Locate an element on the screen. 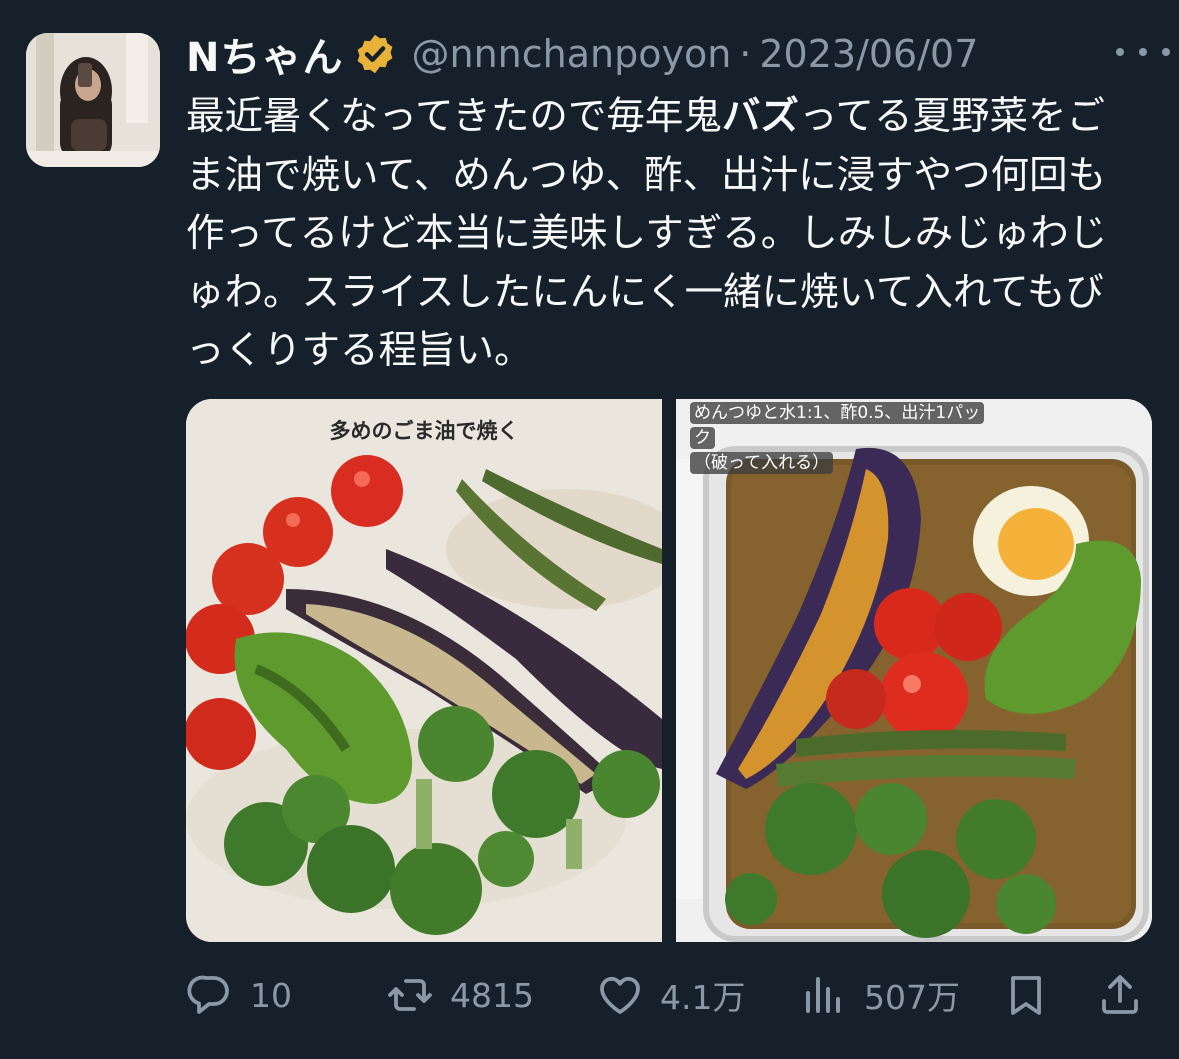  display-name: Nちゃん is located at coordinates (264, 54).